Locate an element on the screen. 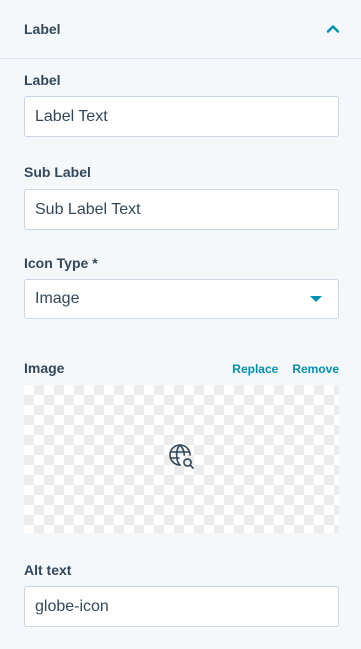 The width and height of the screenshot is (361, 649). globe-search-icon is located at coordinates (182, 459).